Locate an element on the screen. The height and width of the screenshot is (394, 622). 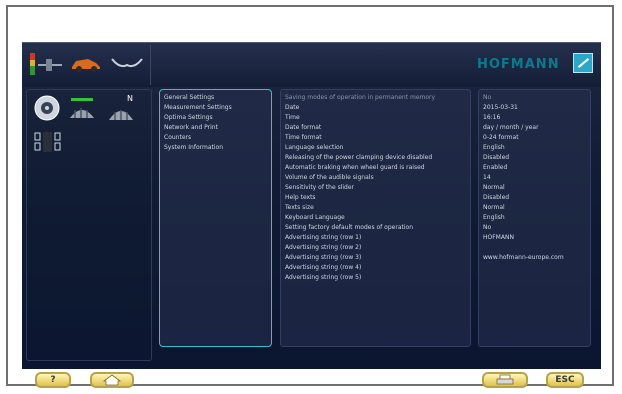
param-value: 2015-03-31 is located at coordinates (500, 108).